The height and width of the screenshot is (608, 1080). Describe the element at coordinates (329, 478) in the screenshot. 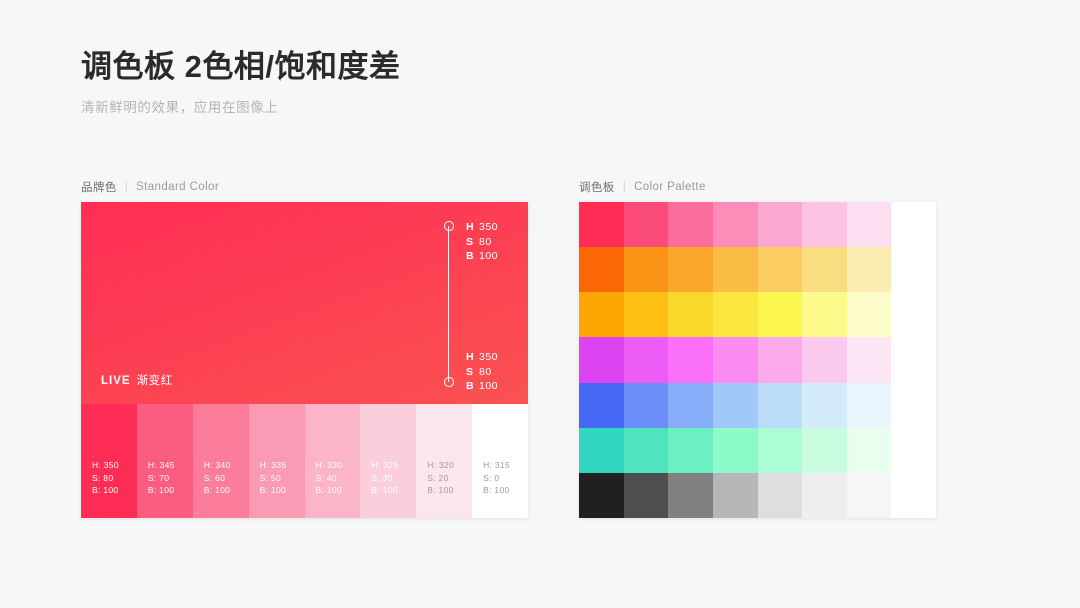

I see `brand-swatch-hsb-label: H: 330 S: 40 B: 100` at that location.